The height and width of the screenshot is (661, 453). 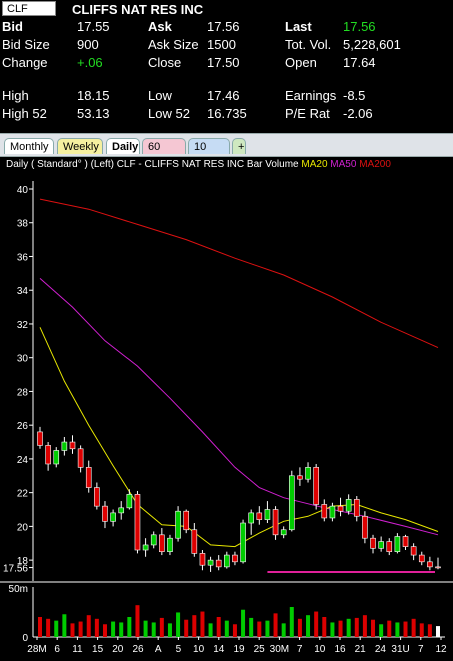 What do you see at coordinates (400, 649) in the screenshot?
I see `x-tick-label: 31U` at bounding box center [400, 649].